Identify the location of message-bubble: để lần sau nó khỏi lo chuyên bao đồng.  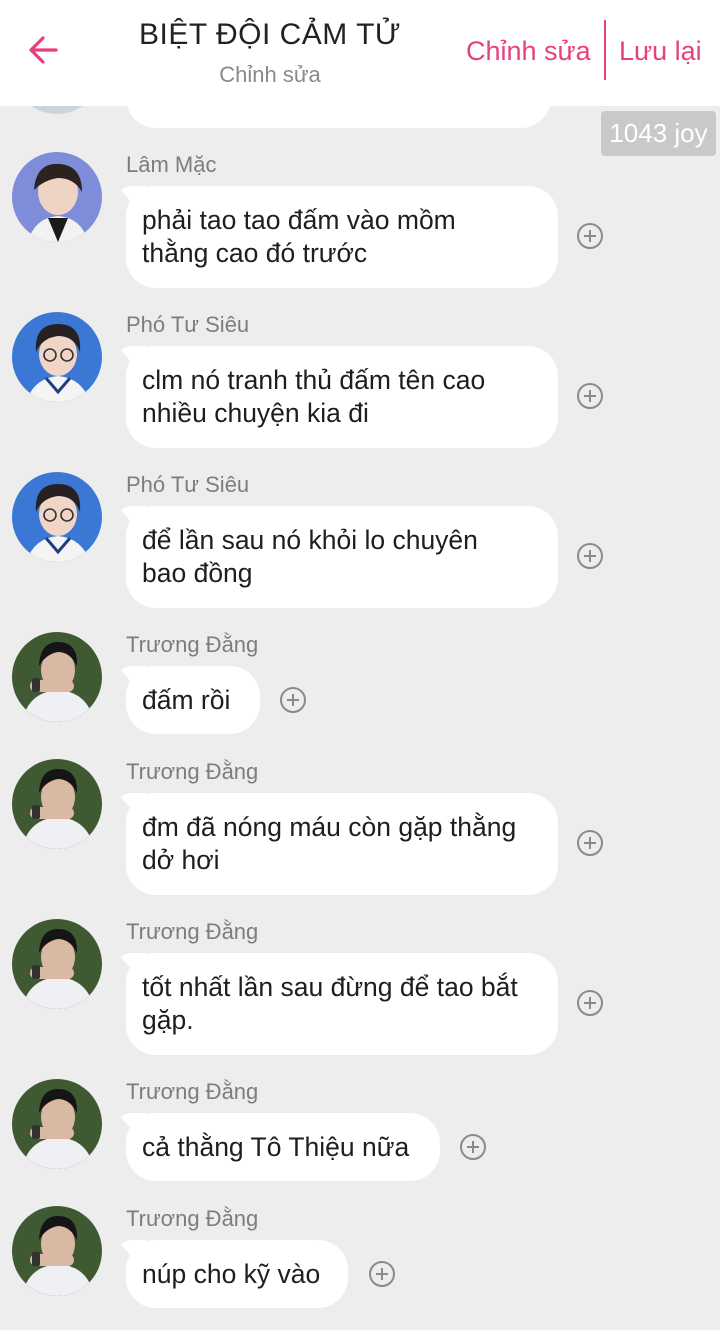
(342, 557).